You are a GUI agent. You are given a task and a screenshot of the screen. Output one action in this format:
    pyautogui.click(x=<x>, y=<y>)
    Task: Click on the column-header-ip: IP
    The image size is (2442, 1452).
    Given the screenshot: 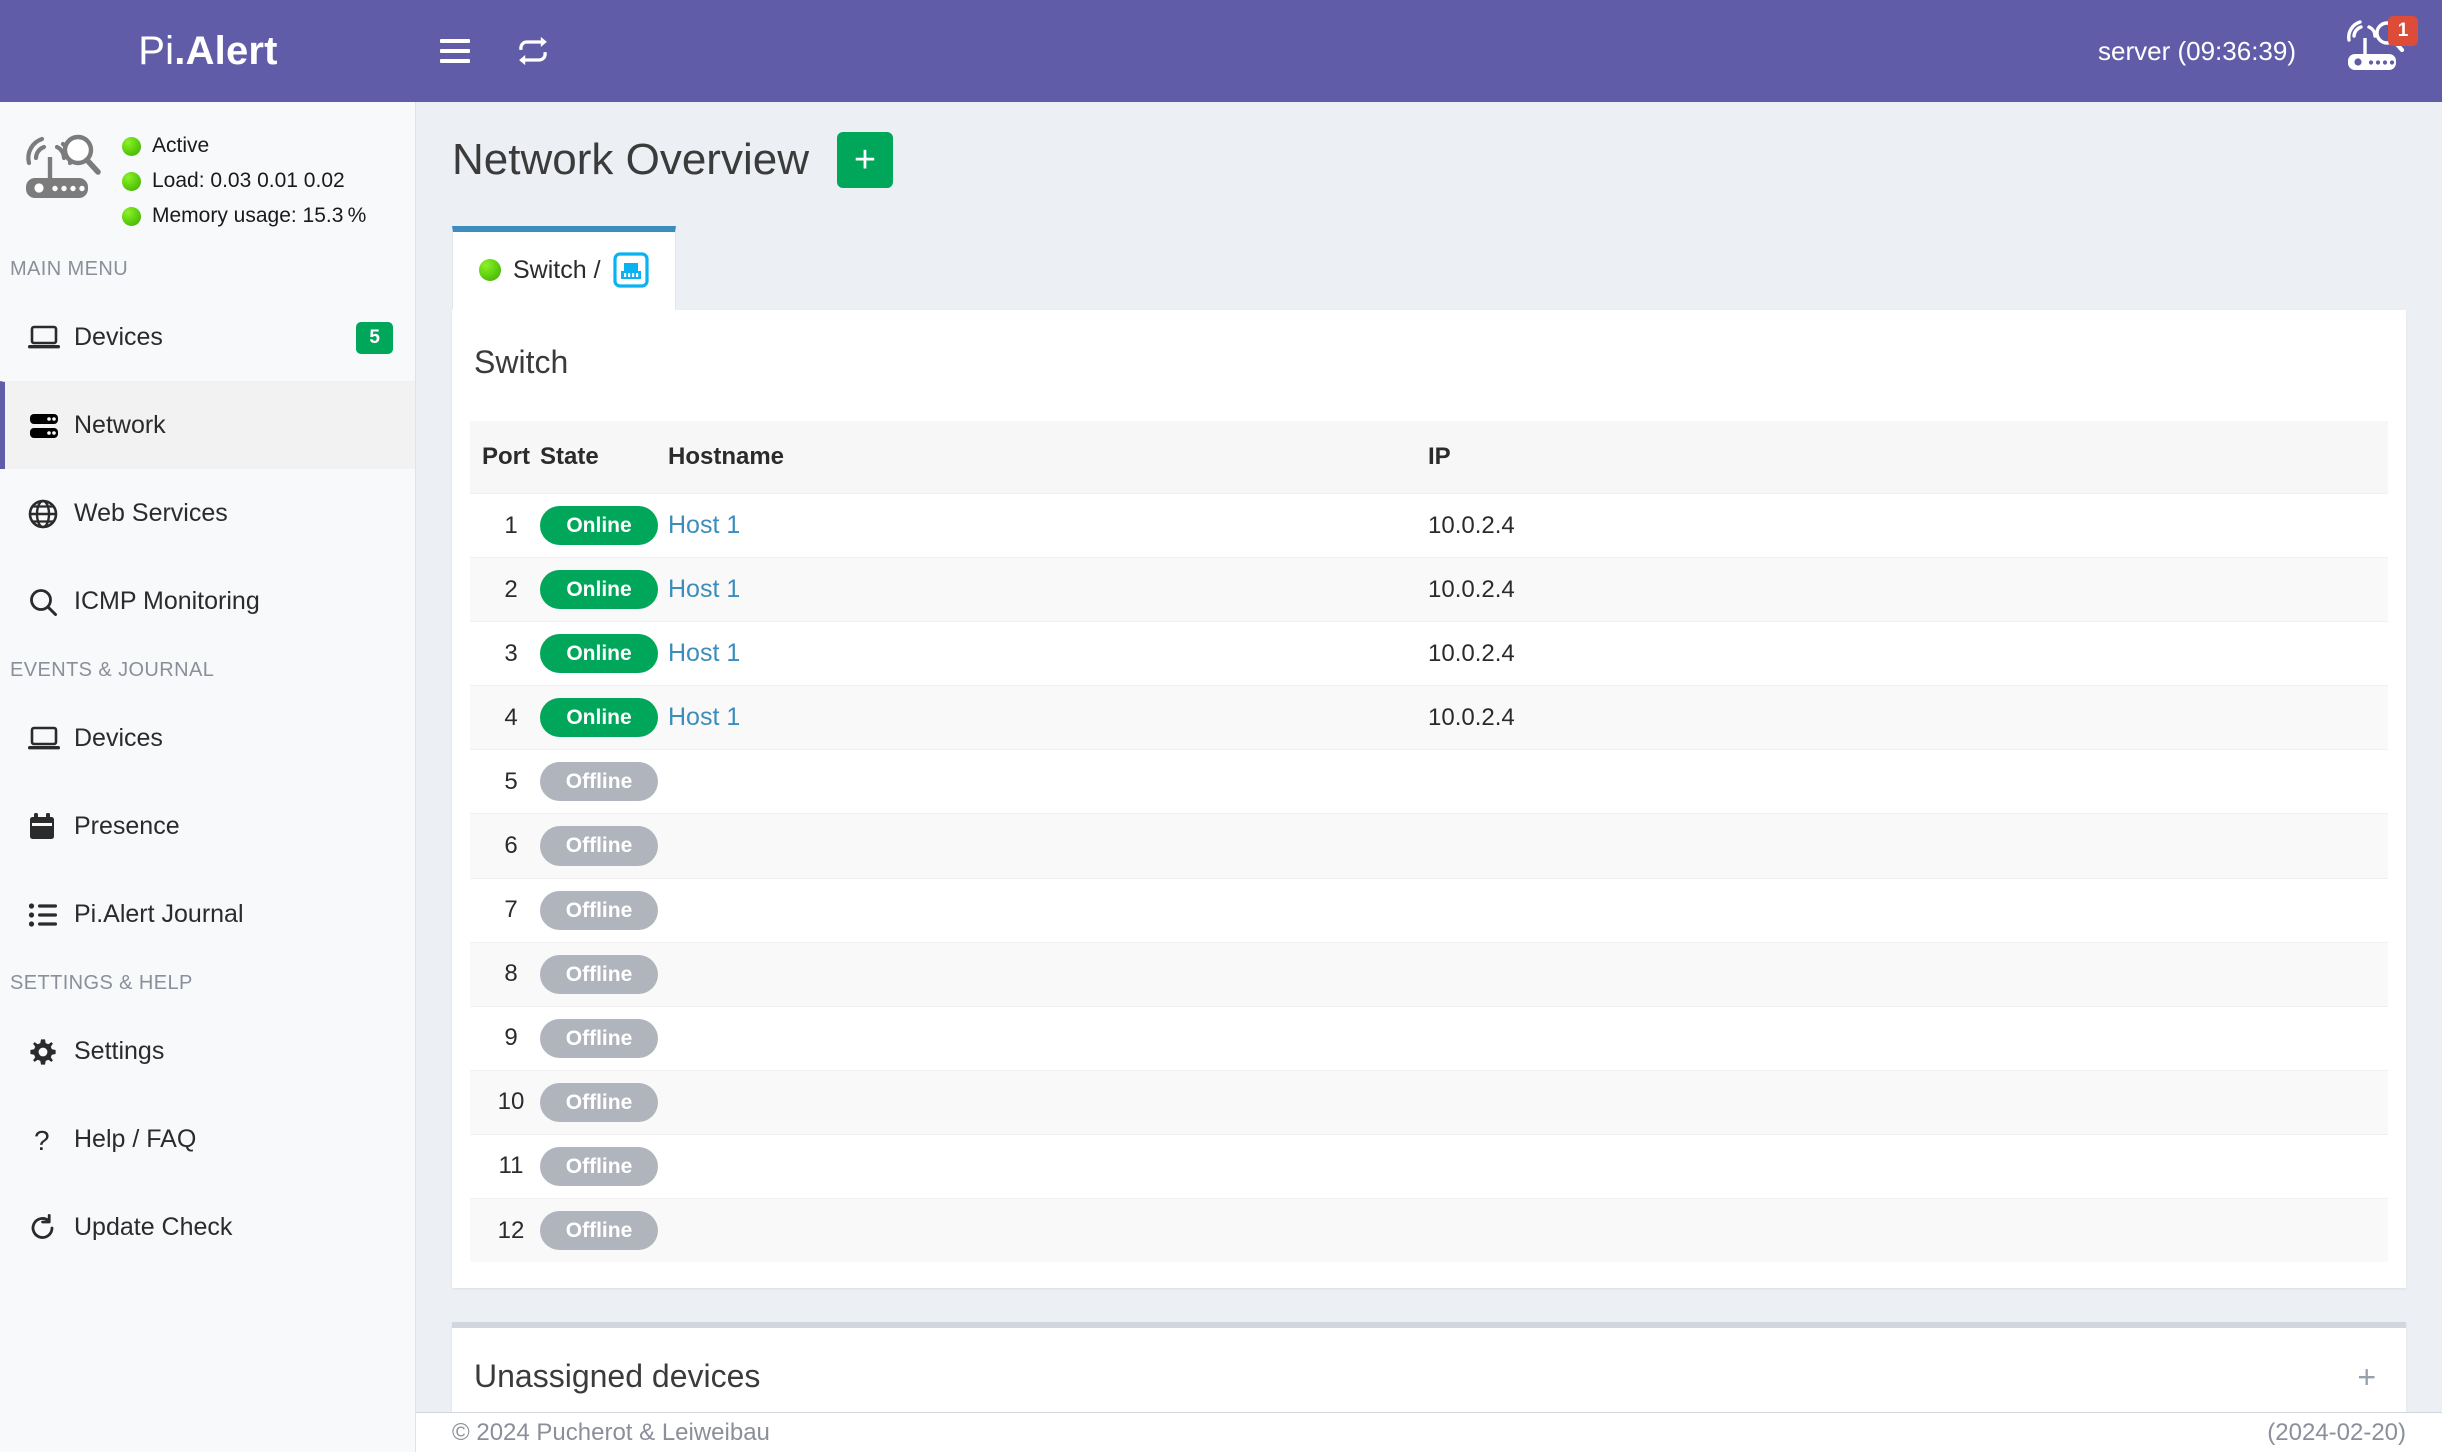 What is the action you would take?
    pyautogui.click(x=1908, y=457)
    